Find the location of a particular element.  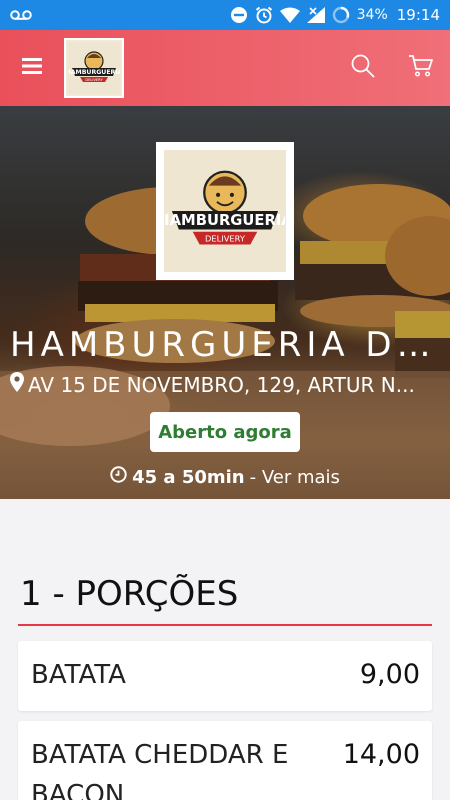

restaurant-logo: HAMBURGUERIA DELIVERY is located at coordinates (225, 211).